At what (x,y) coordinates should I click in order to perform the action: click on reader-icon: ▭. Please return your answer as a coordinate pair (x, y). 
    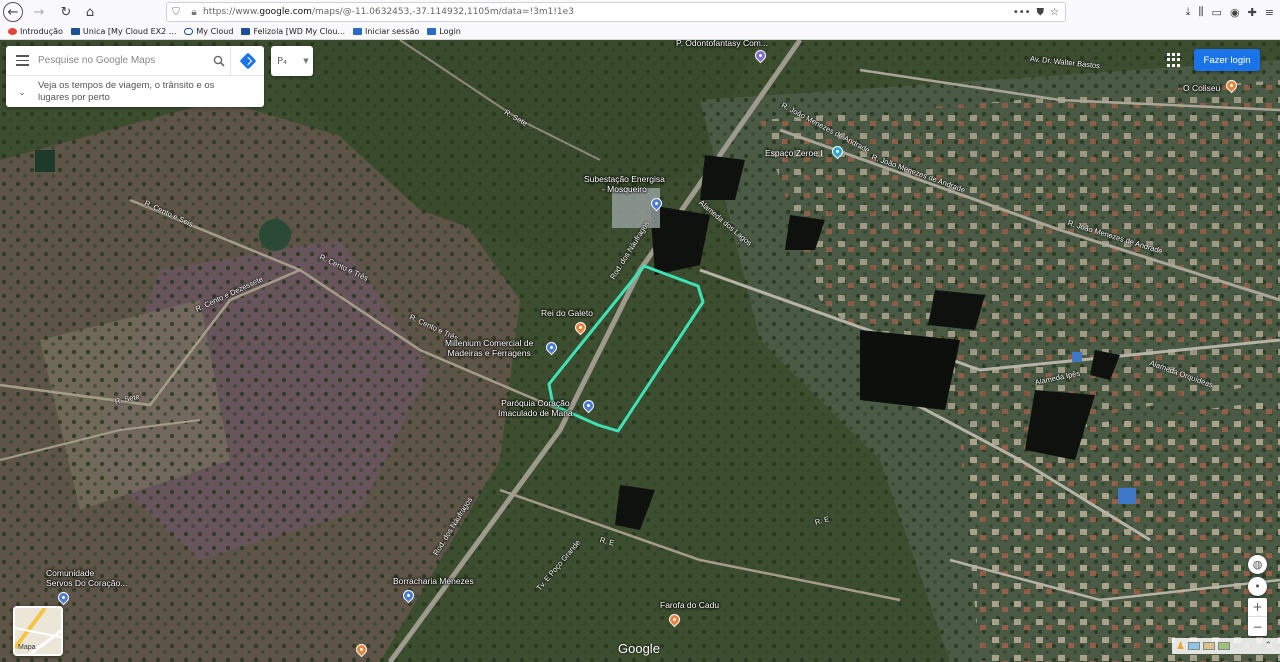
    Looking at the image, I should click on (1217, 12).